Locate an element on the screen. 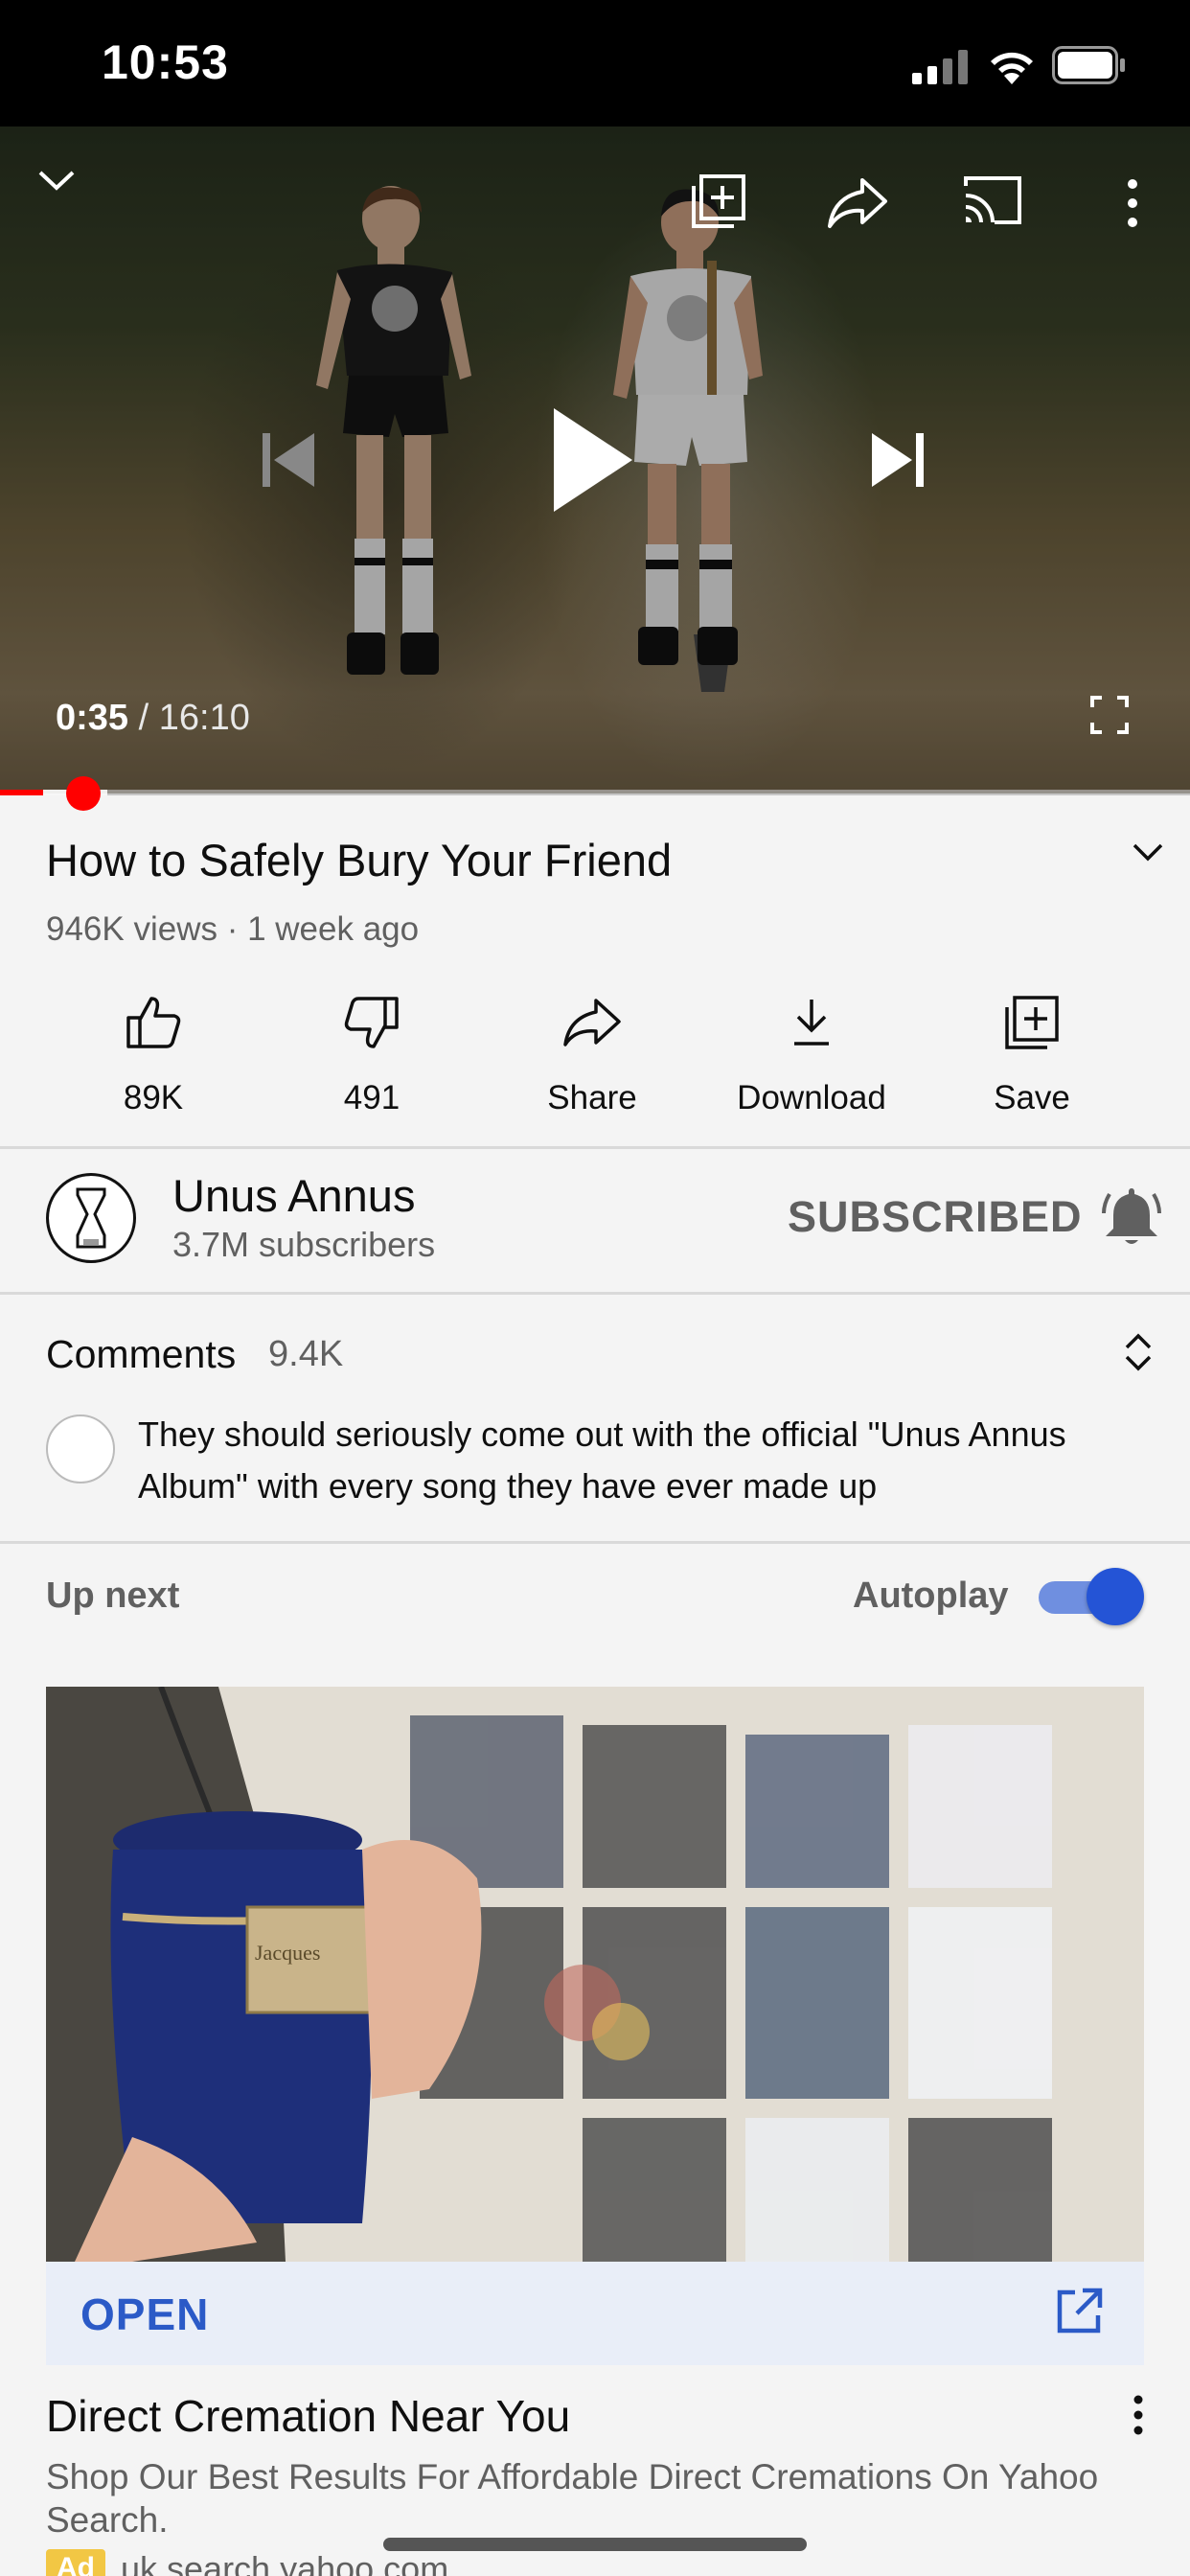  share-label: Share is located at coordinates (592, 1097).